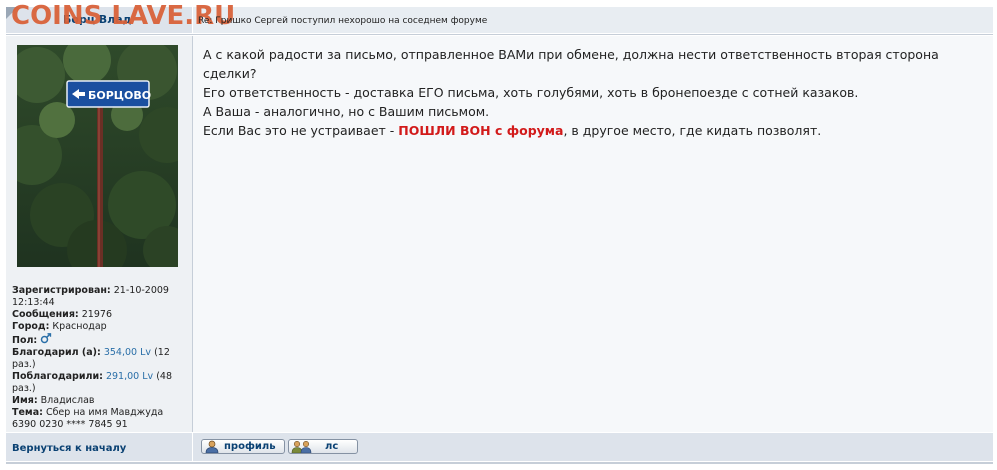  Describe the element at coordinates (25, 340) in the screenshot. I see `gender-label: Пол:` at that location.